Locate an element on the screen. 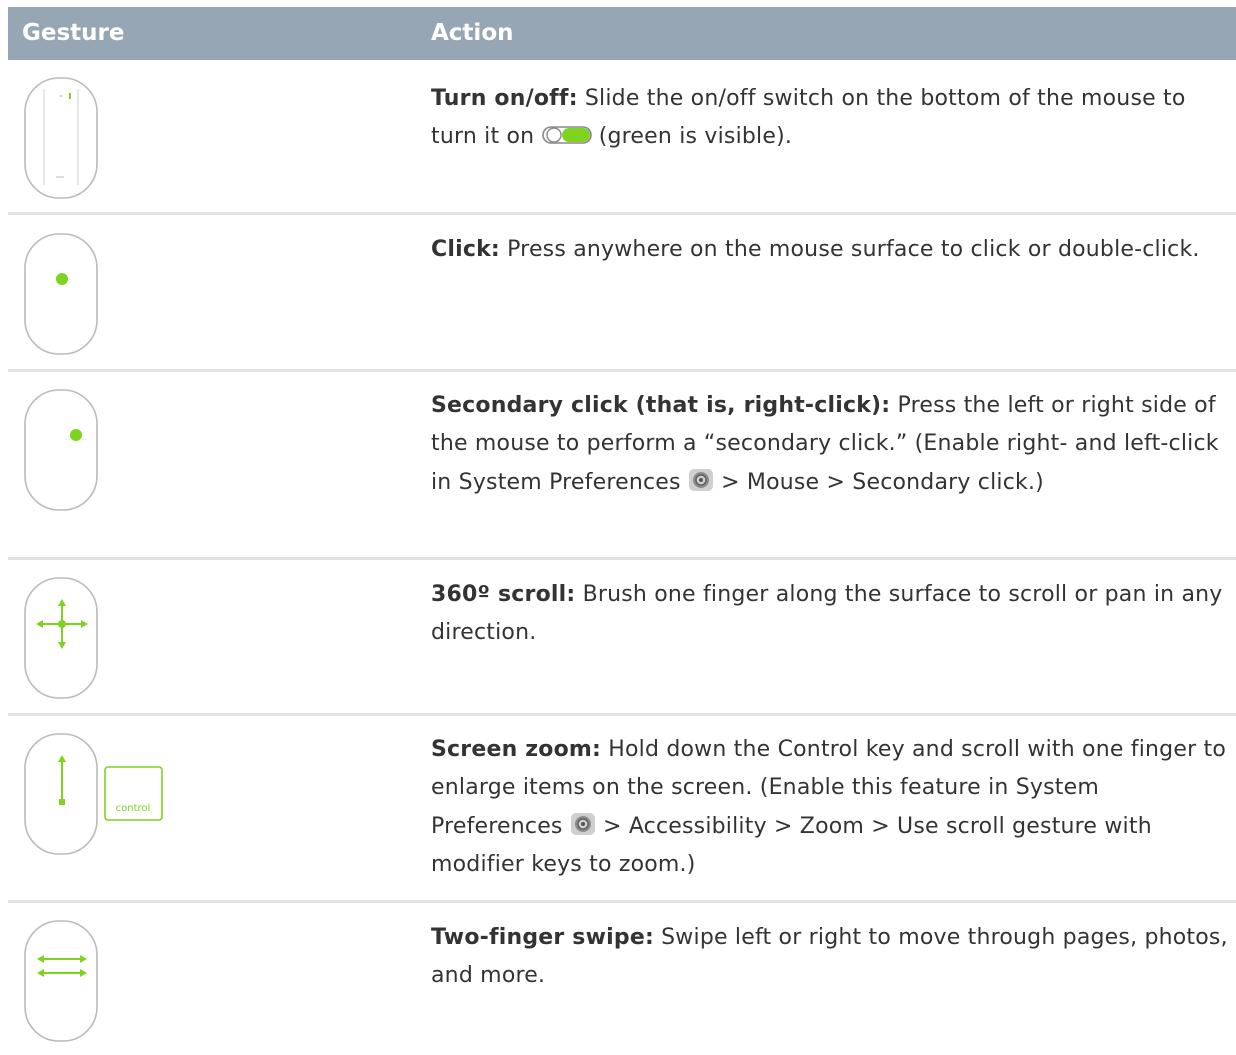  row-title: Screen zoom: is located at coordinates (516, 749).